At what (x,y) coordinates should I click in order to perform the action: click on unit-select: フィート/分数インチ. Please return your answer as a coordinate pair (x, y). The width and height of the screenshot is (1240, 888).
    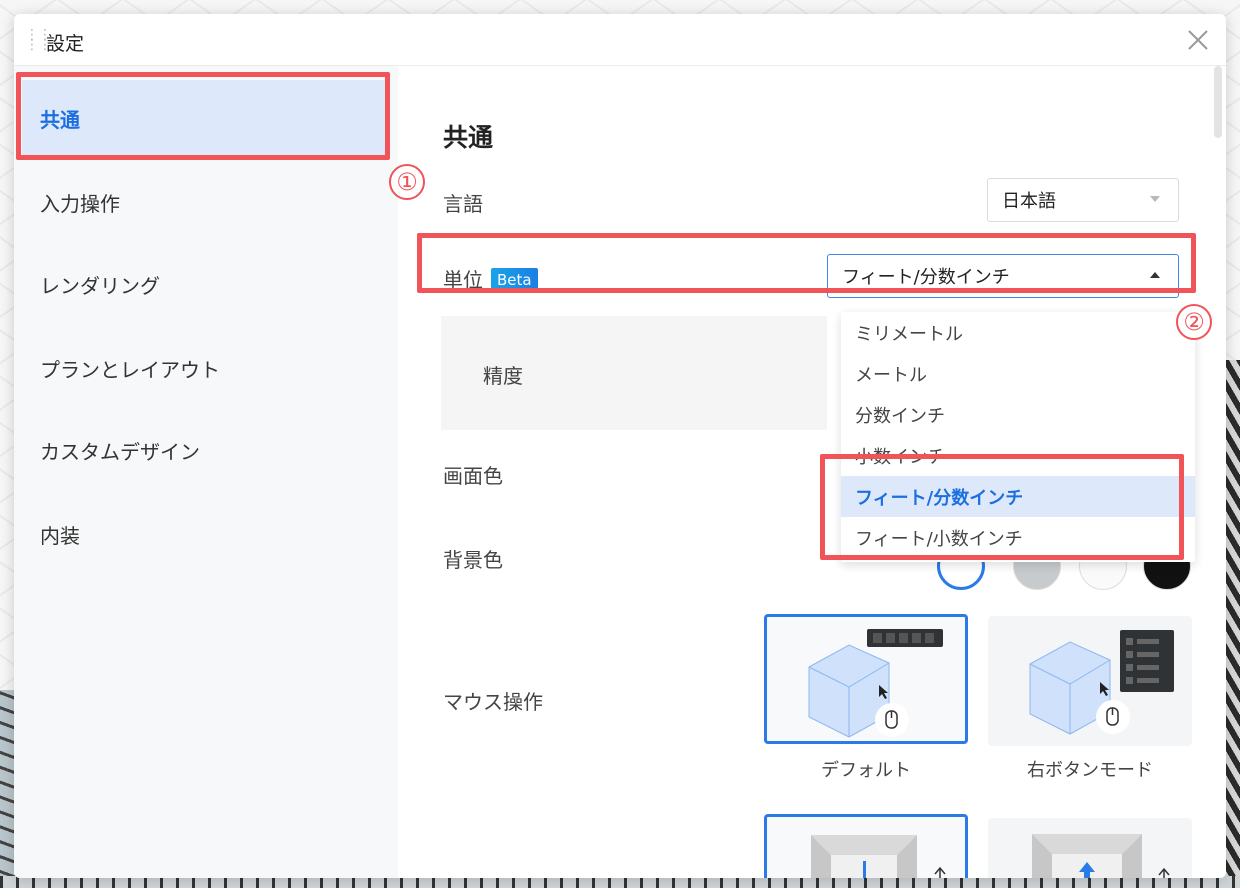
    Looking at the image, I should click on (1003, 276).